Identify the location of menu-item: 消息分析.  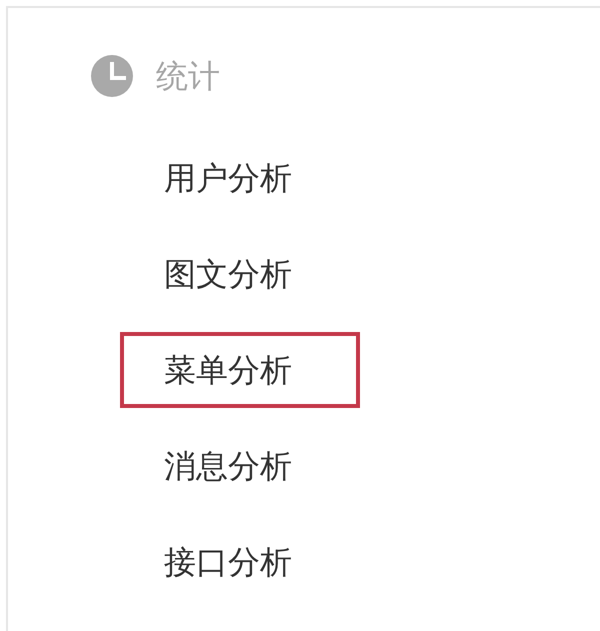
(240, 466).